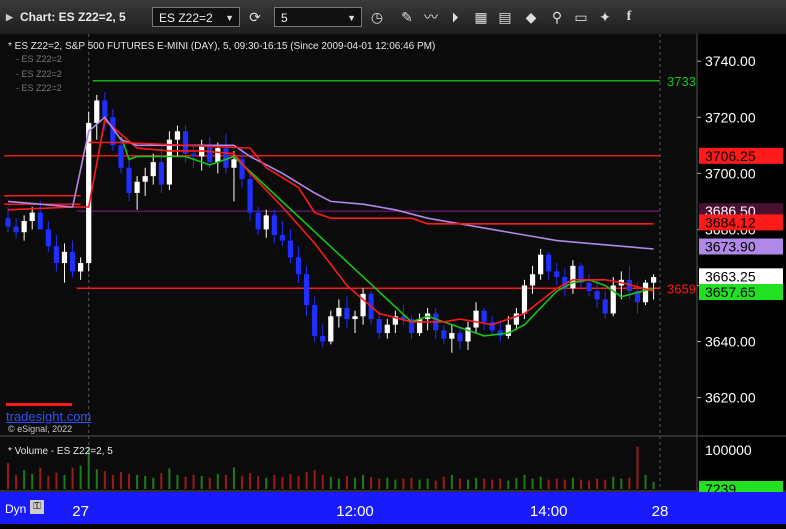 The height and width of the screenshot is (529, 786). What do you see at coordinates (481, 17) in the screenshot?
I see `tool-1-icon: ▦` at bounding box center [481, 17].